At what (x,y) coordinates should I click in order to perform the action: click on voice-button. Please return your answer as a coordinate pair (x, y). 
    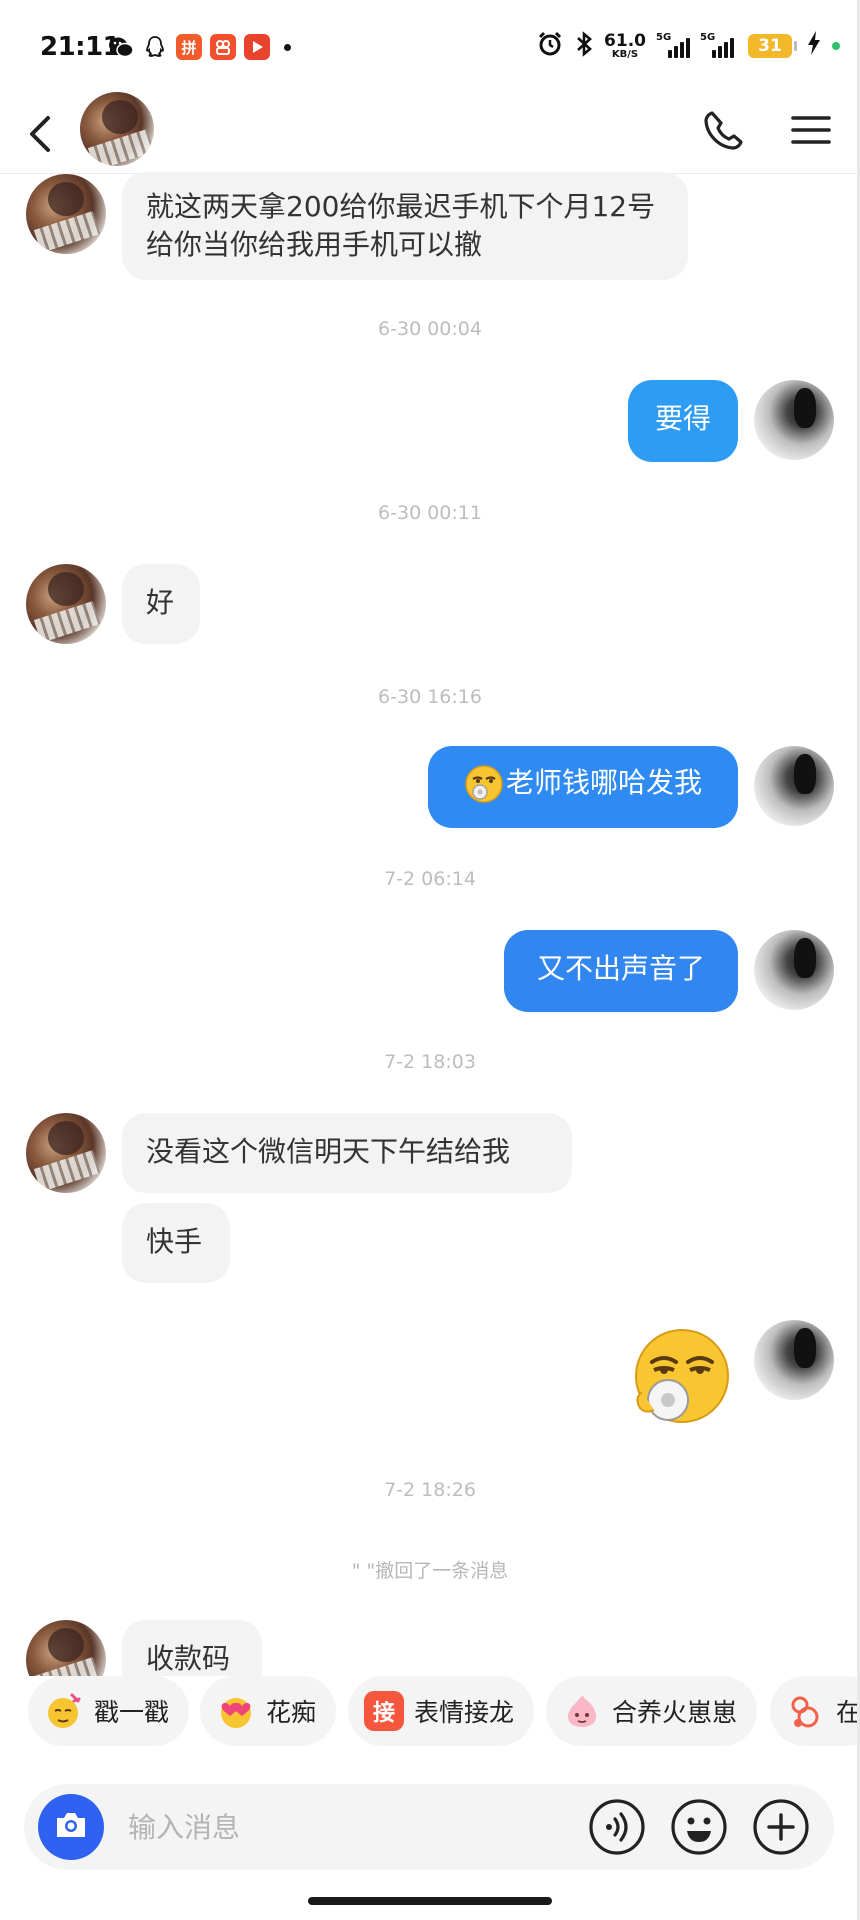
    Looking at the image, I should click on (617, 1827).